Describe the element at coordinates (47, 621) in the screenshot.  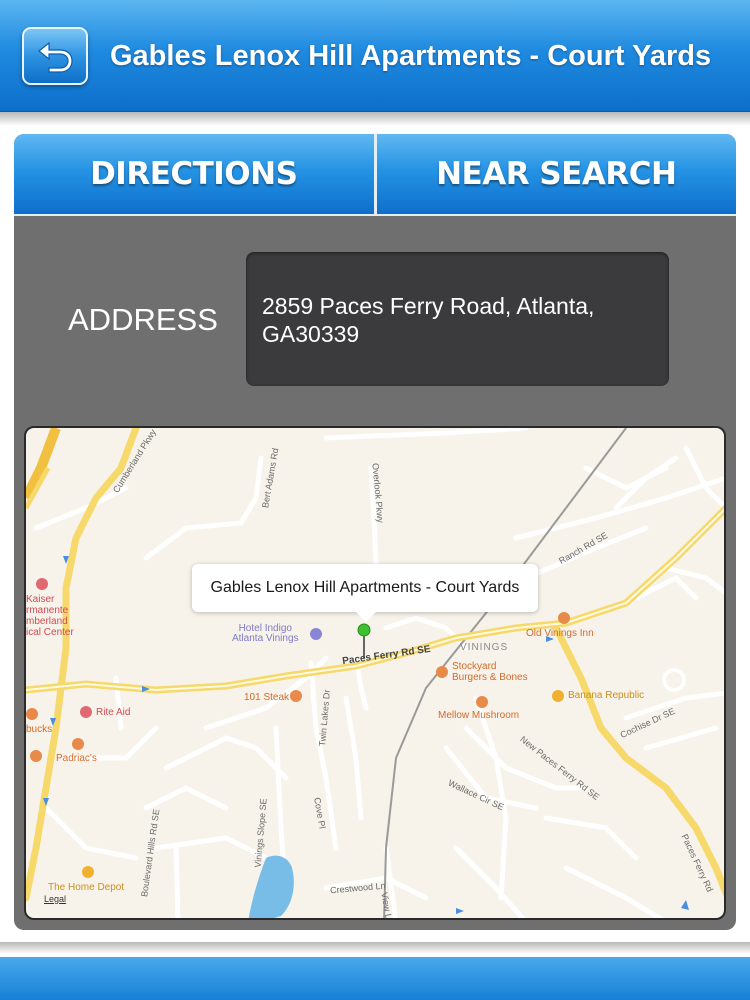
I see `poi-kaiser-line-3: mberland` at that location.